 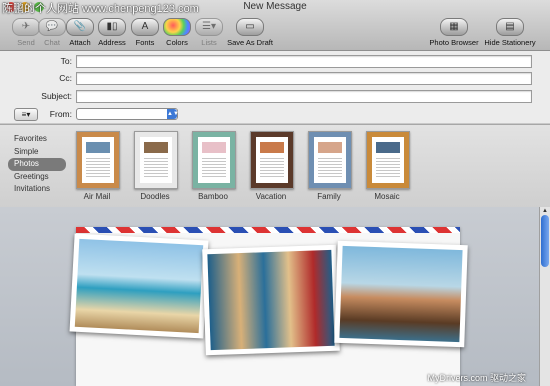 What do you see at coordinates (329, 196) in the screenshot?
I see `stationery-label-family: Family` at bounding box center [329, 196].